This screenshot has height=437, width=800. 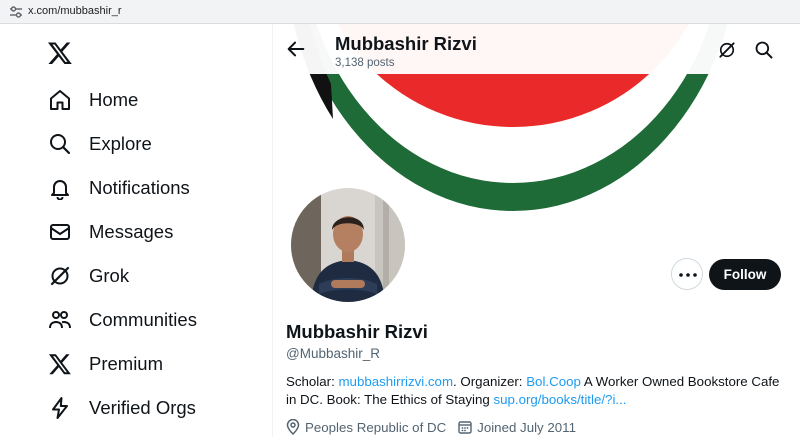 I want to click on tune-icon, so click(x=16, y=12).